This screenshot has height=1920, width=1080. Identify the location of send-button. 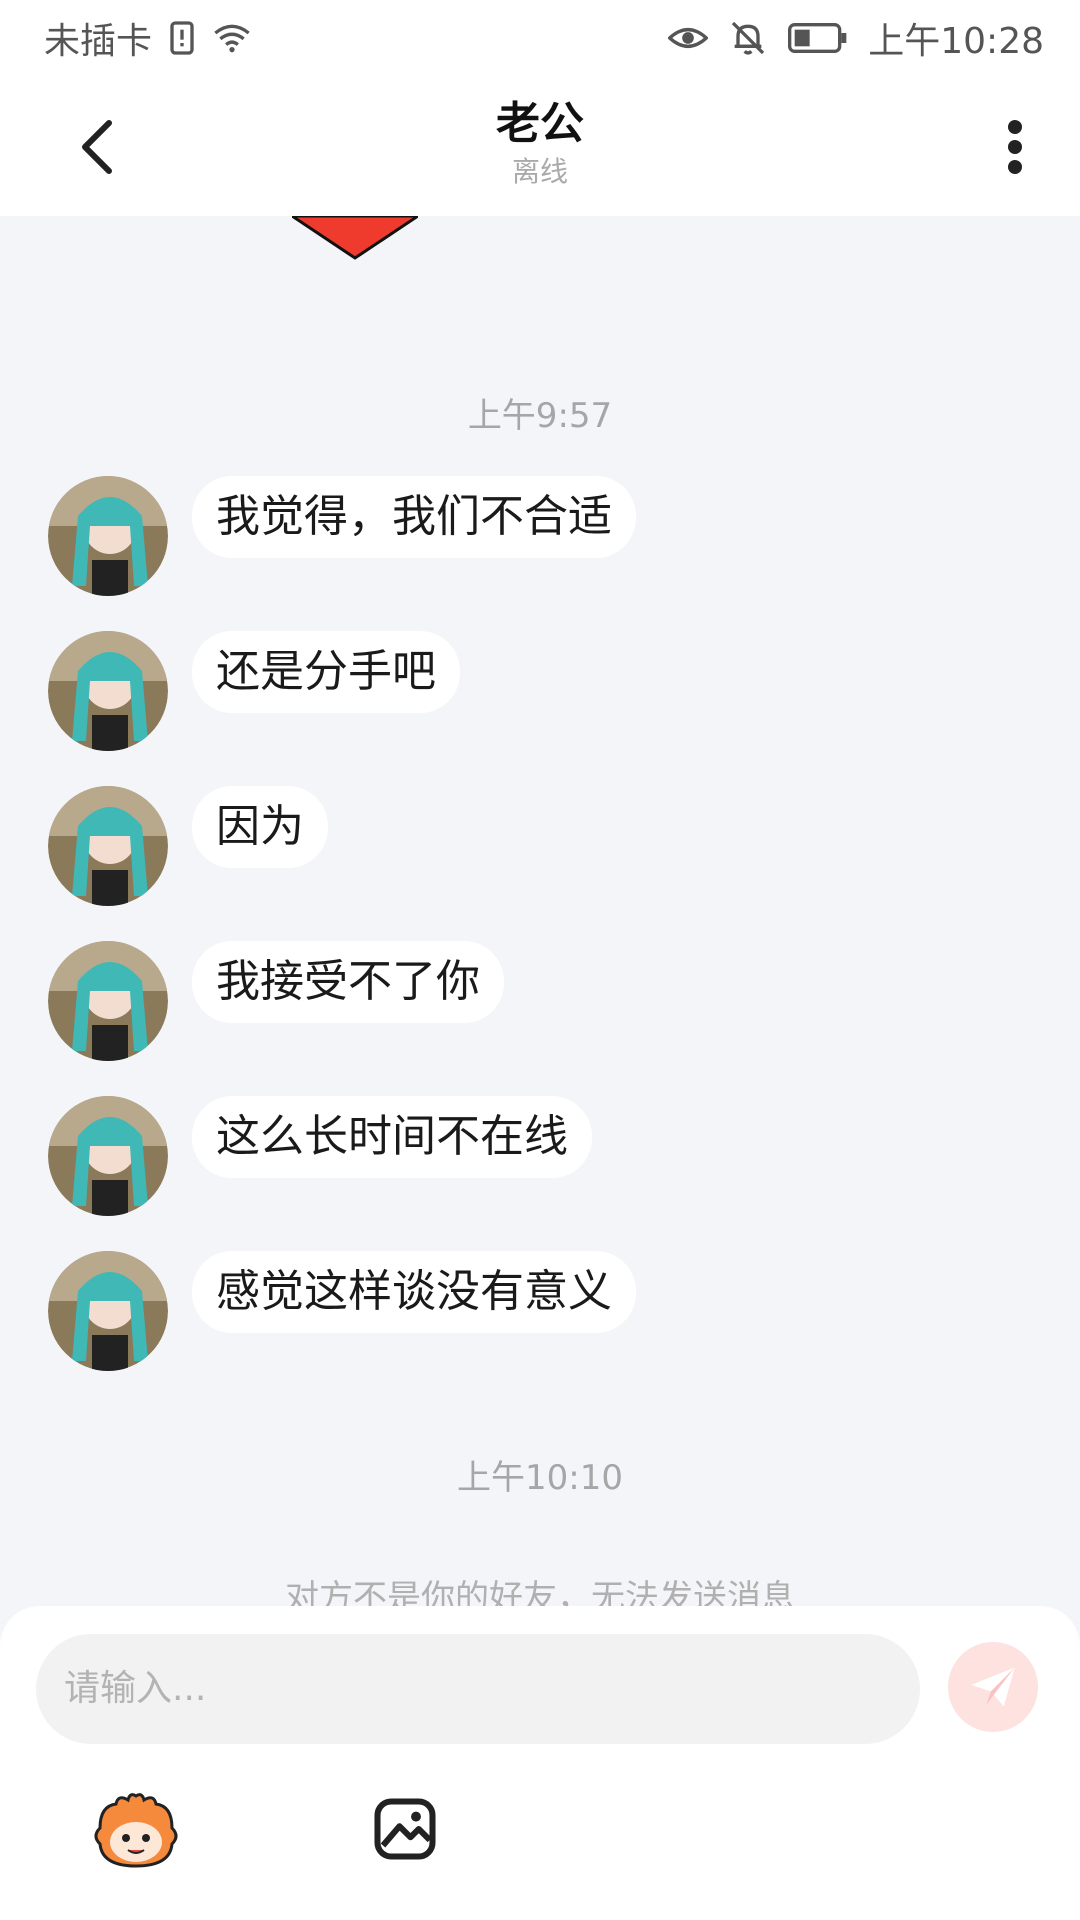
(993, 1687).